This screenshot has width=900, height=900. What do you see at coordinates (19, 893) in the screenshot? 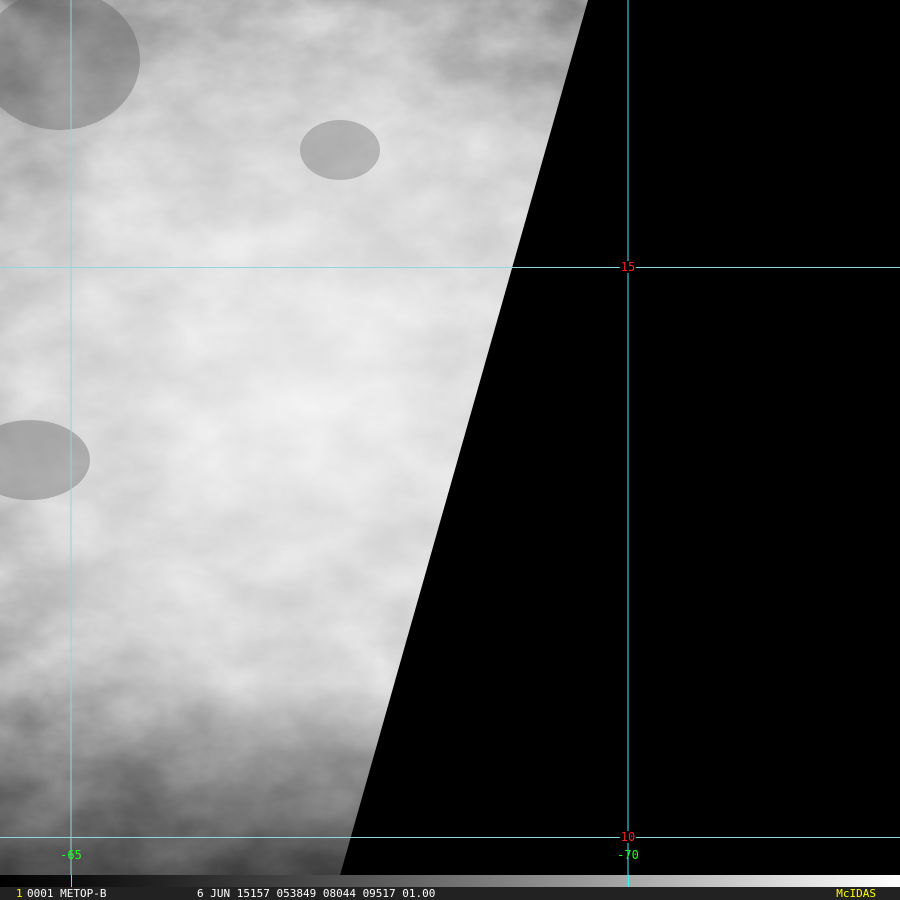
I see `frame-number: 1` at bounding box center [19, 893].